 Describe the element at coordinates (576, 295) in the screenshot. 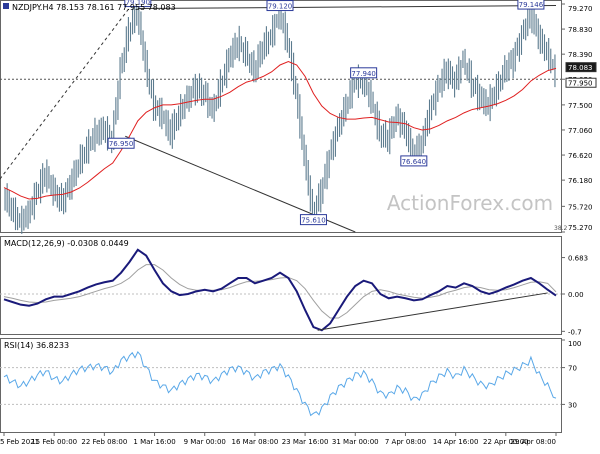

I see `macd-ytick-label: 0.00` at that location.